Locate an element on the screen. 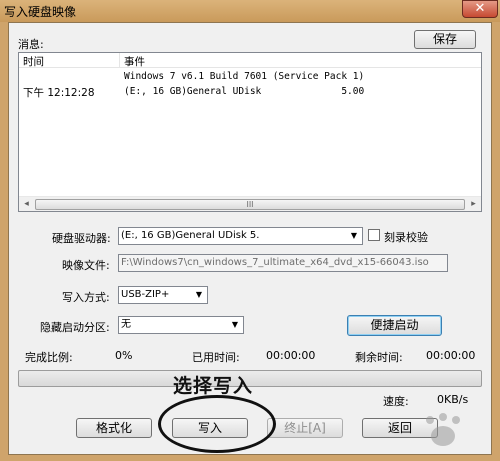  format-button: 格式化 is located at coordinates (114, 428).